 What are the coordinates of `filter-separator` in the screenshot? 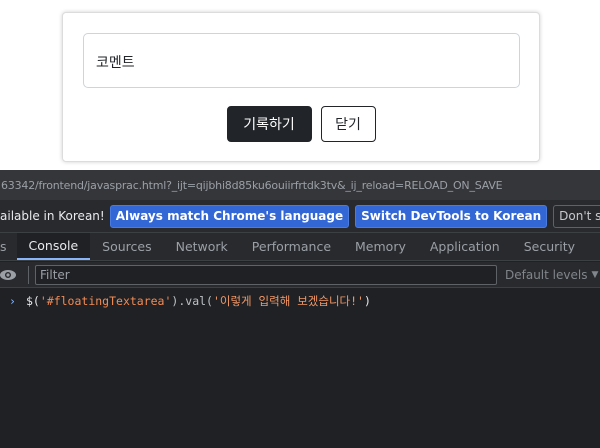 It's located at (28, 274).